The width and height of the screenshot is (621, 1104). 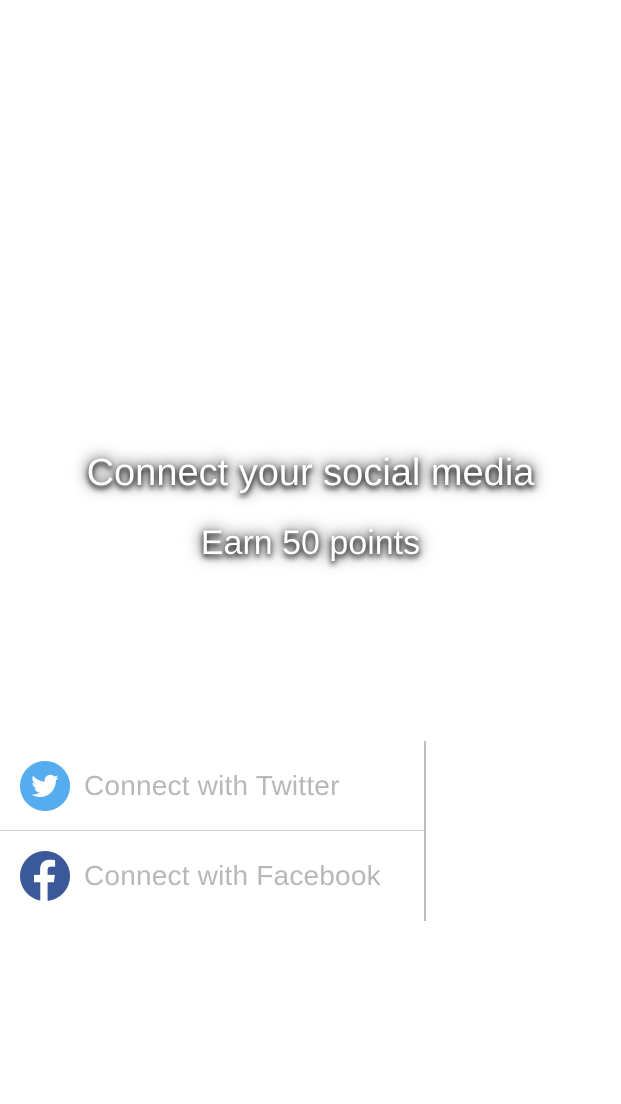 I want to click on connect-twitter-label: Connect with Twitter, so click(x=212, y=785).